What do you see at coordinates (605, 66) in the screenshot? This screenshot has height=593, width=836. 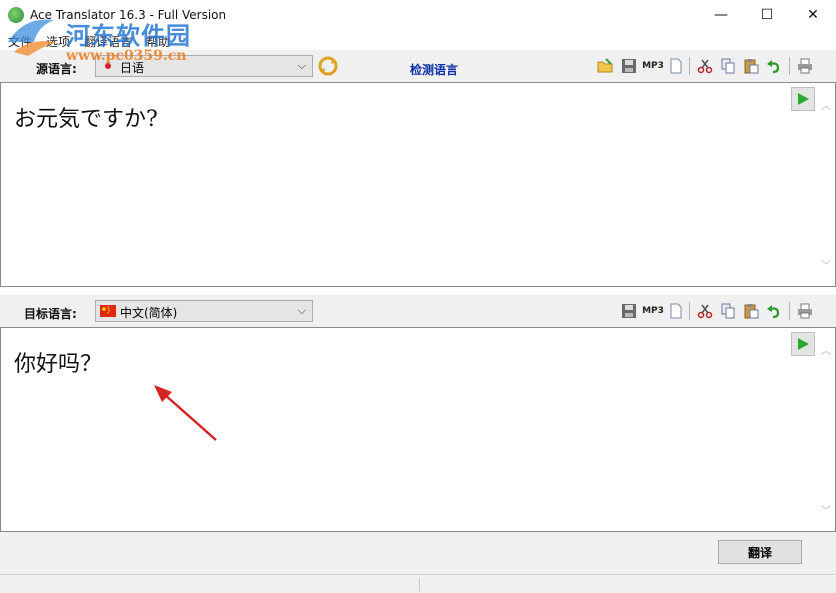 I see `open-folder-icon` at bounding box center [605, 66].